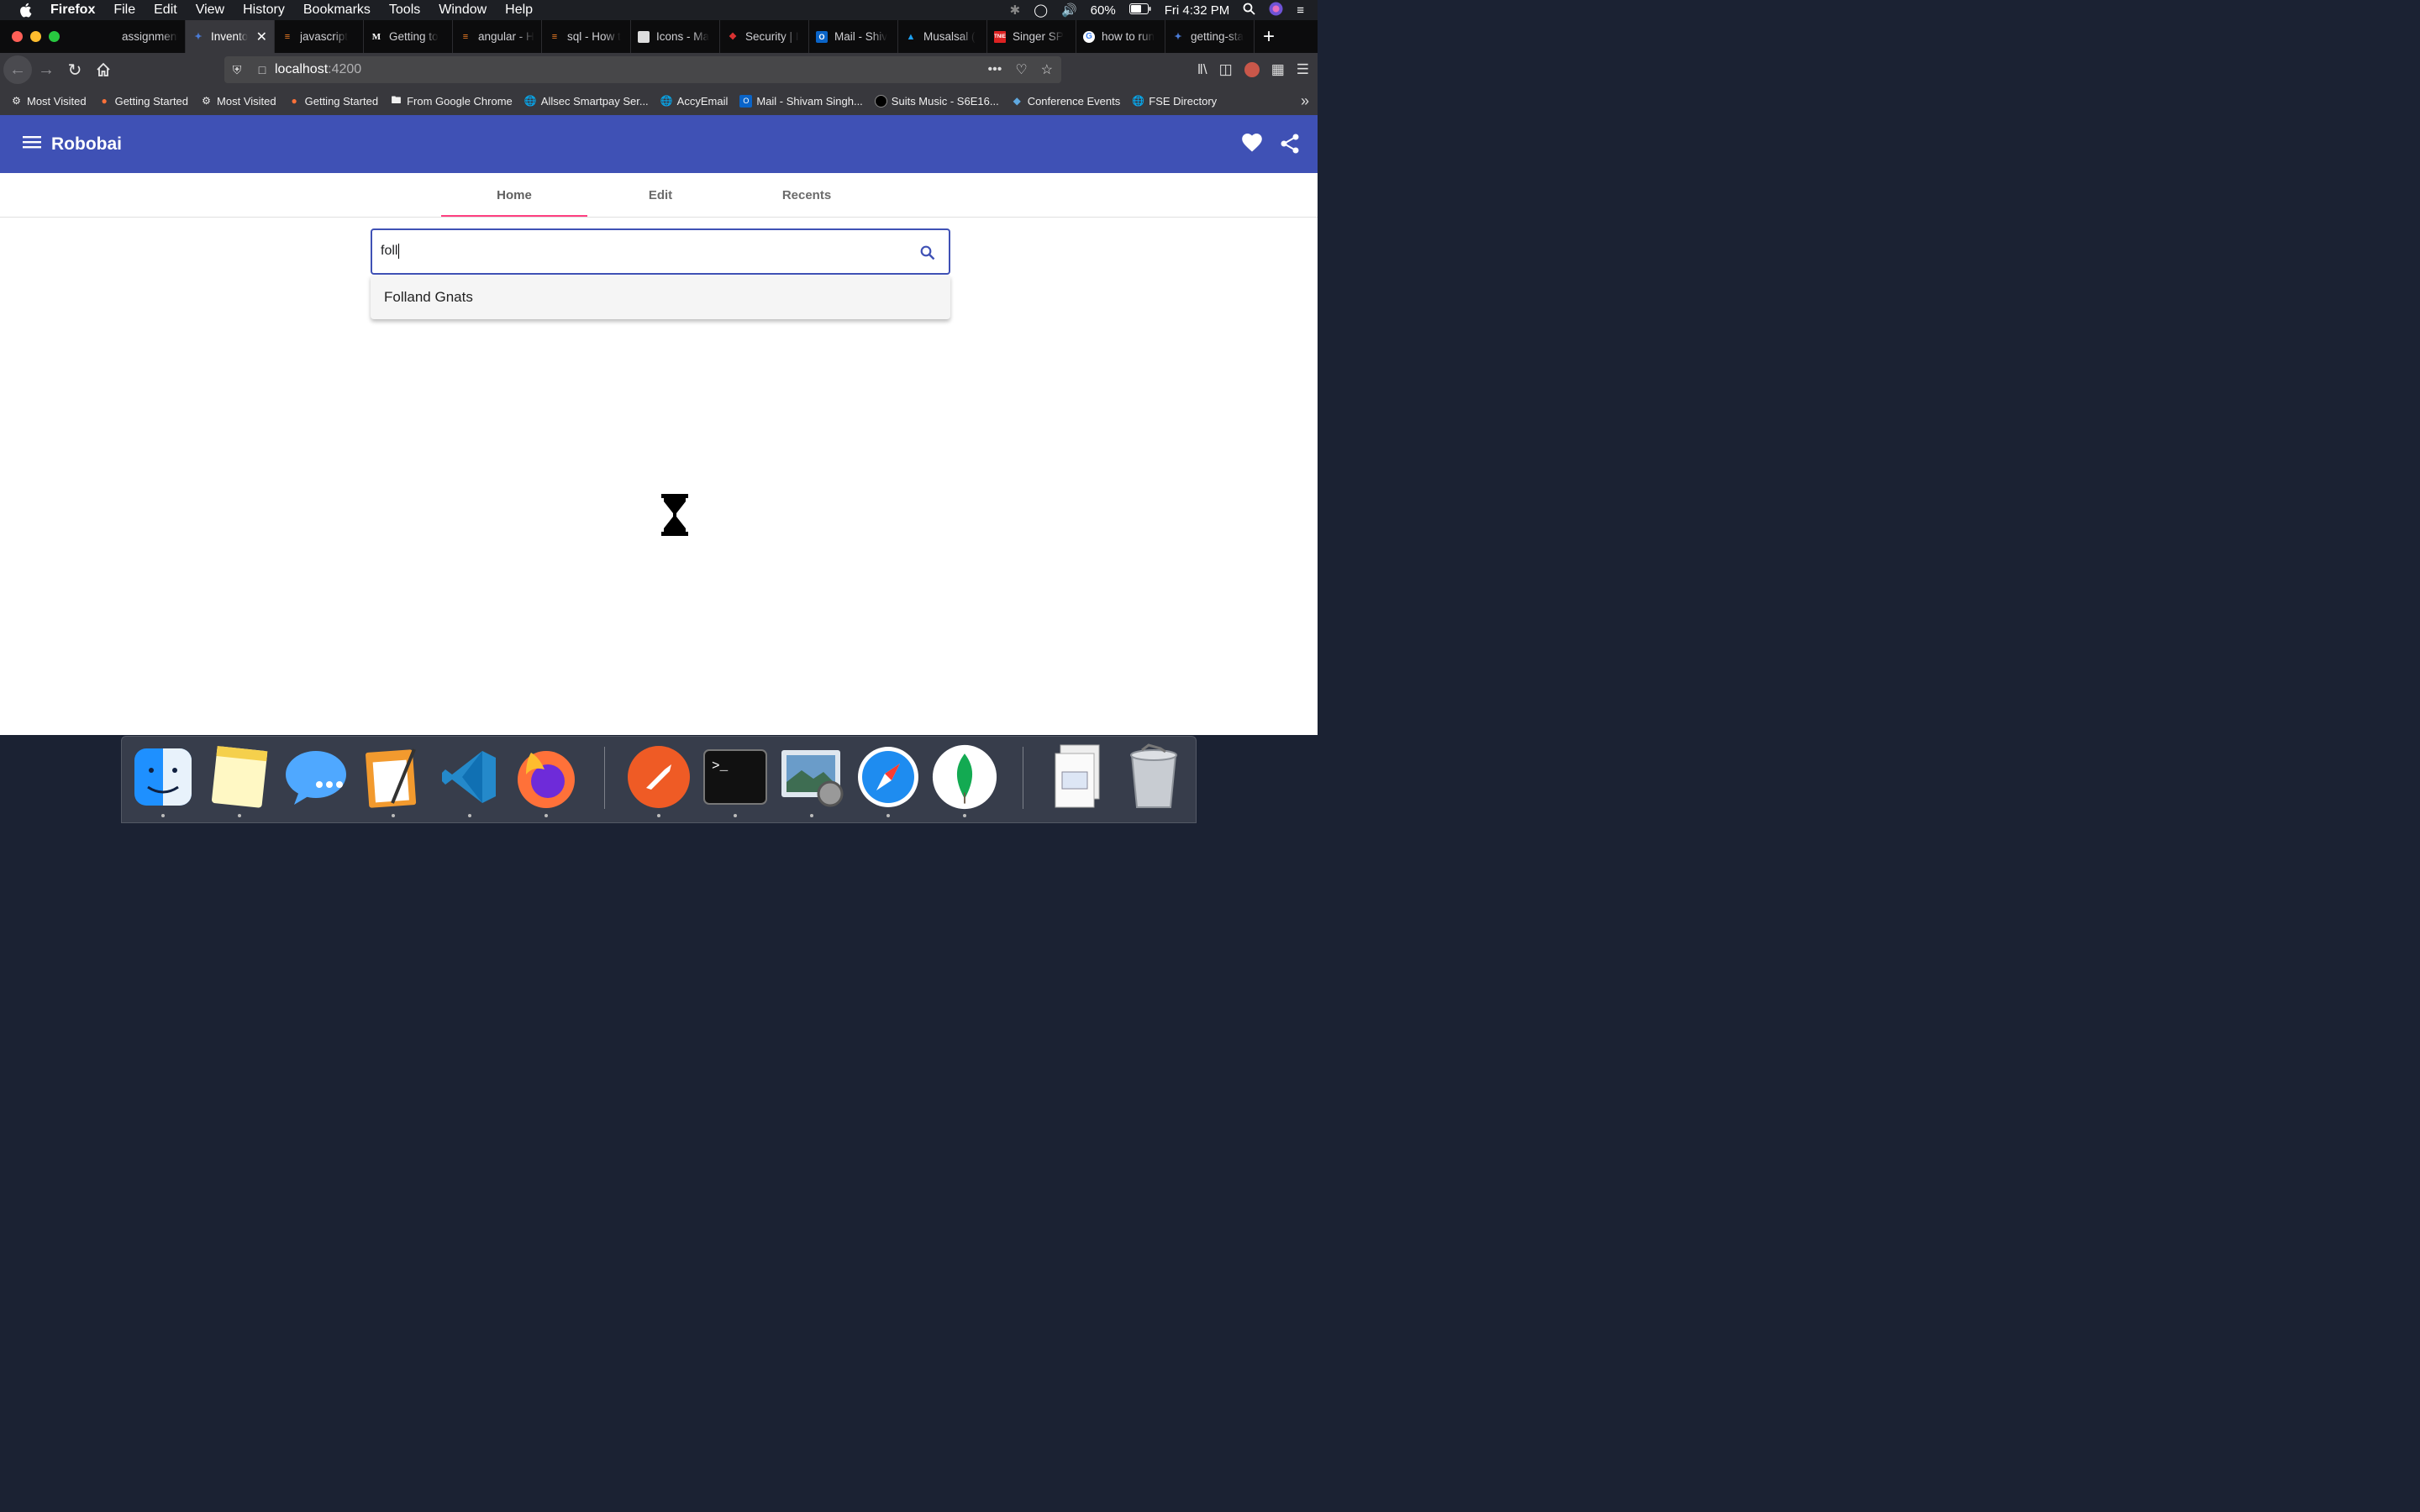  What do you see at coordinates (337, 10) in the screenshot?
I see `menu-bookmarks: Bookmarks` at bounding box center [337, 10].